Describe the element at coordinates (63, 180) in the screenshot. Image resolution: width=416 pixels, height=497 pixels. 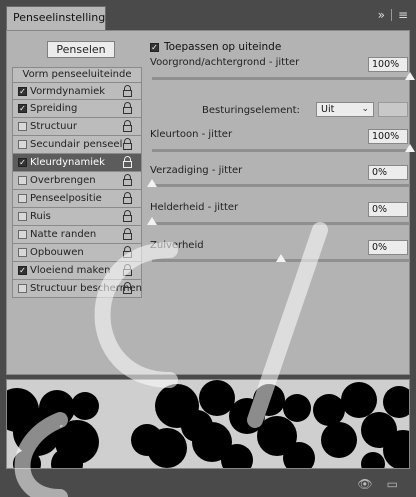
I see `list-item-label: Overbrengen` at that location.